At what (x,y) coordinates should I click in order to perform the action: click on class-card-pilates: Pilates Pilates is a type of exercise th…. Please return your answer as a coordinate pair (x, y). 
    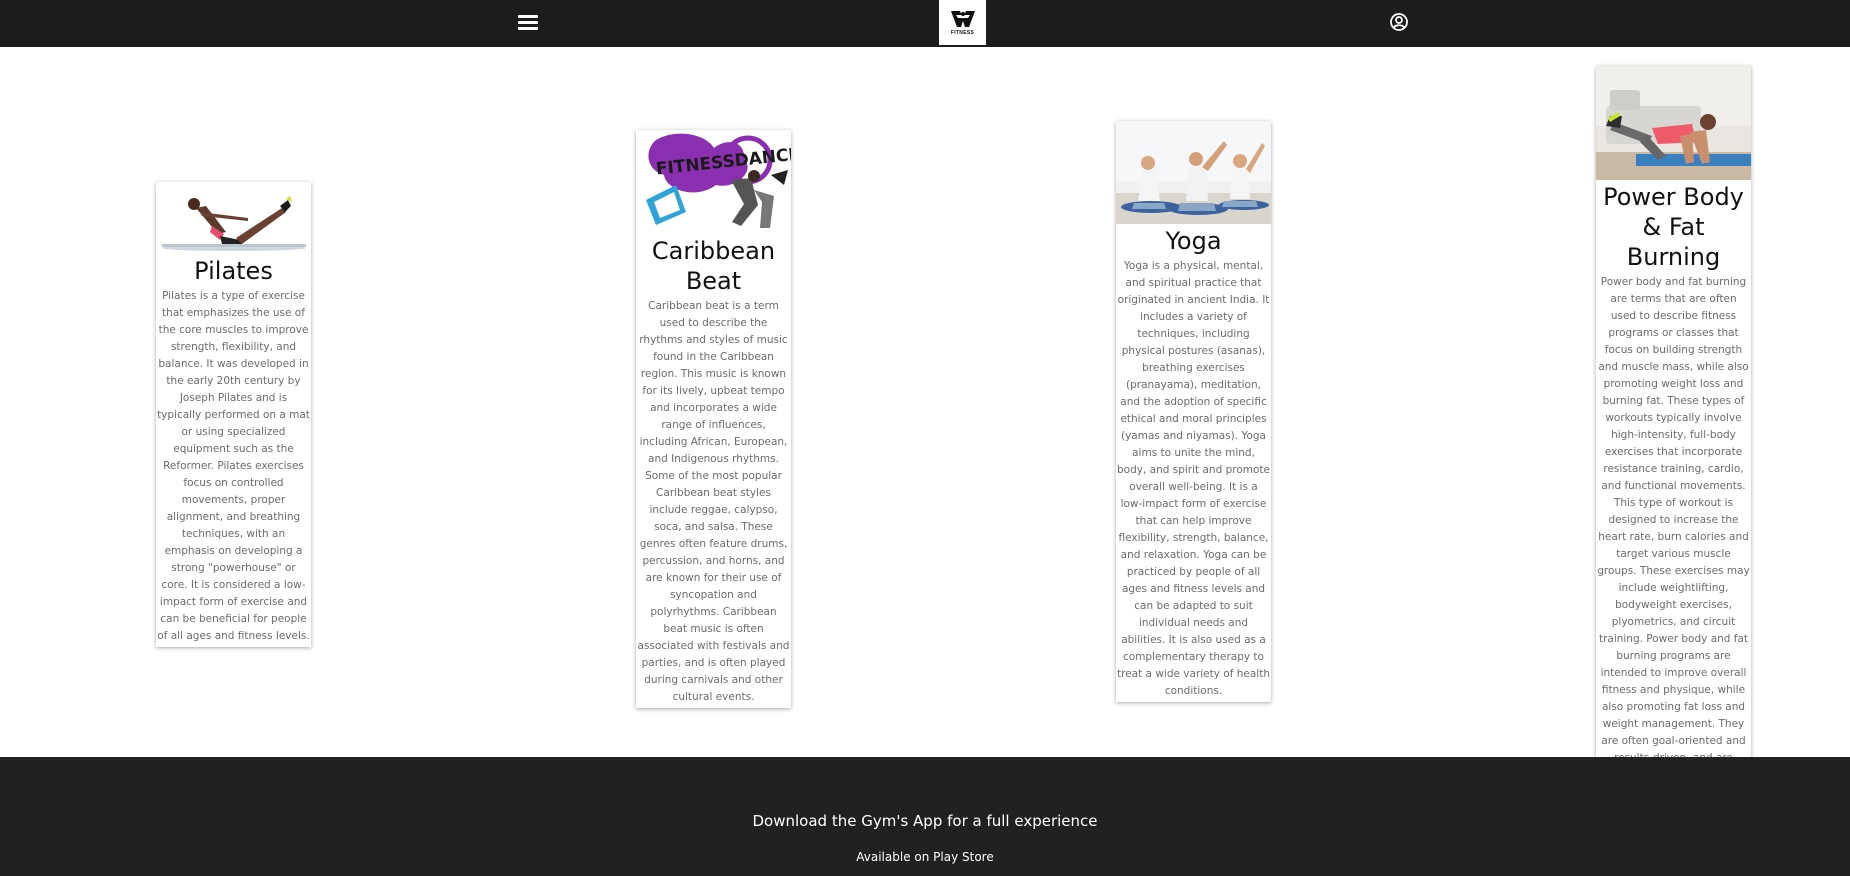
    Looking at the image, I should click on (233, 414).